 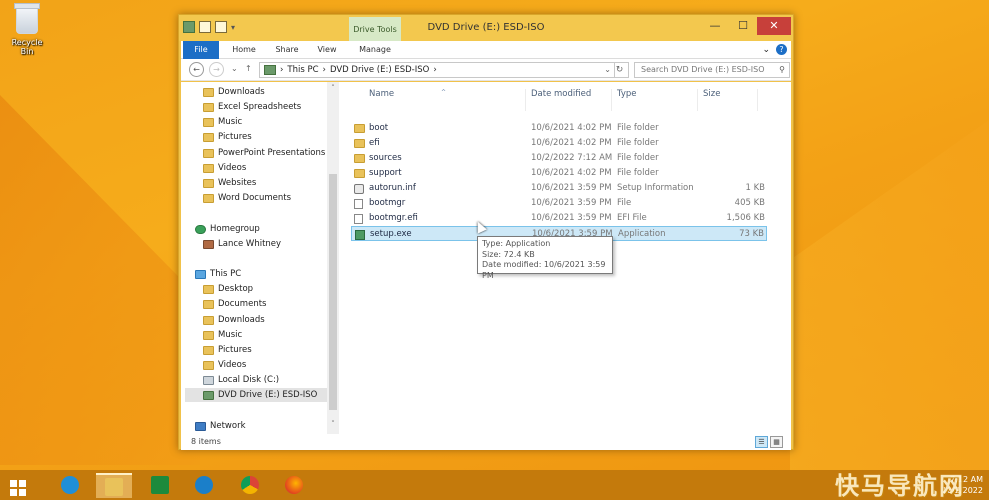 I want to click on breadcrumb-this-pc: This PC, so click(x=302, y=70).